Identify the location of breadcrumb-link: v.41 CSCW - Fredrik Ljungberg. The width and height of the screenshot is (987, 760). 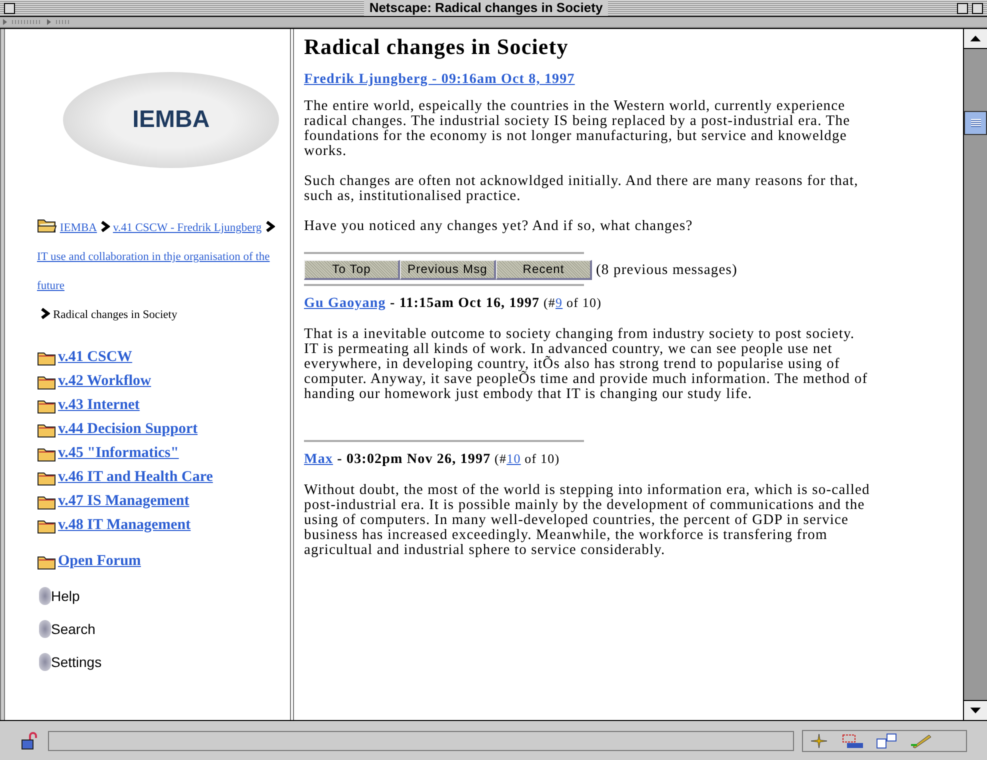
(187, 228).